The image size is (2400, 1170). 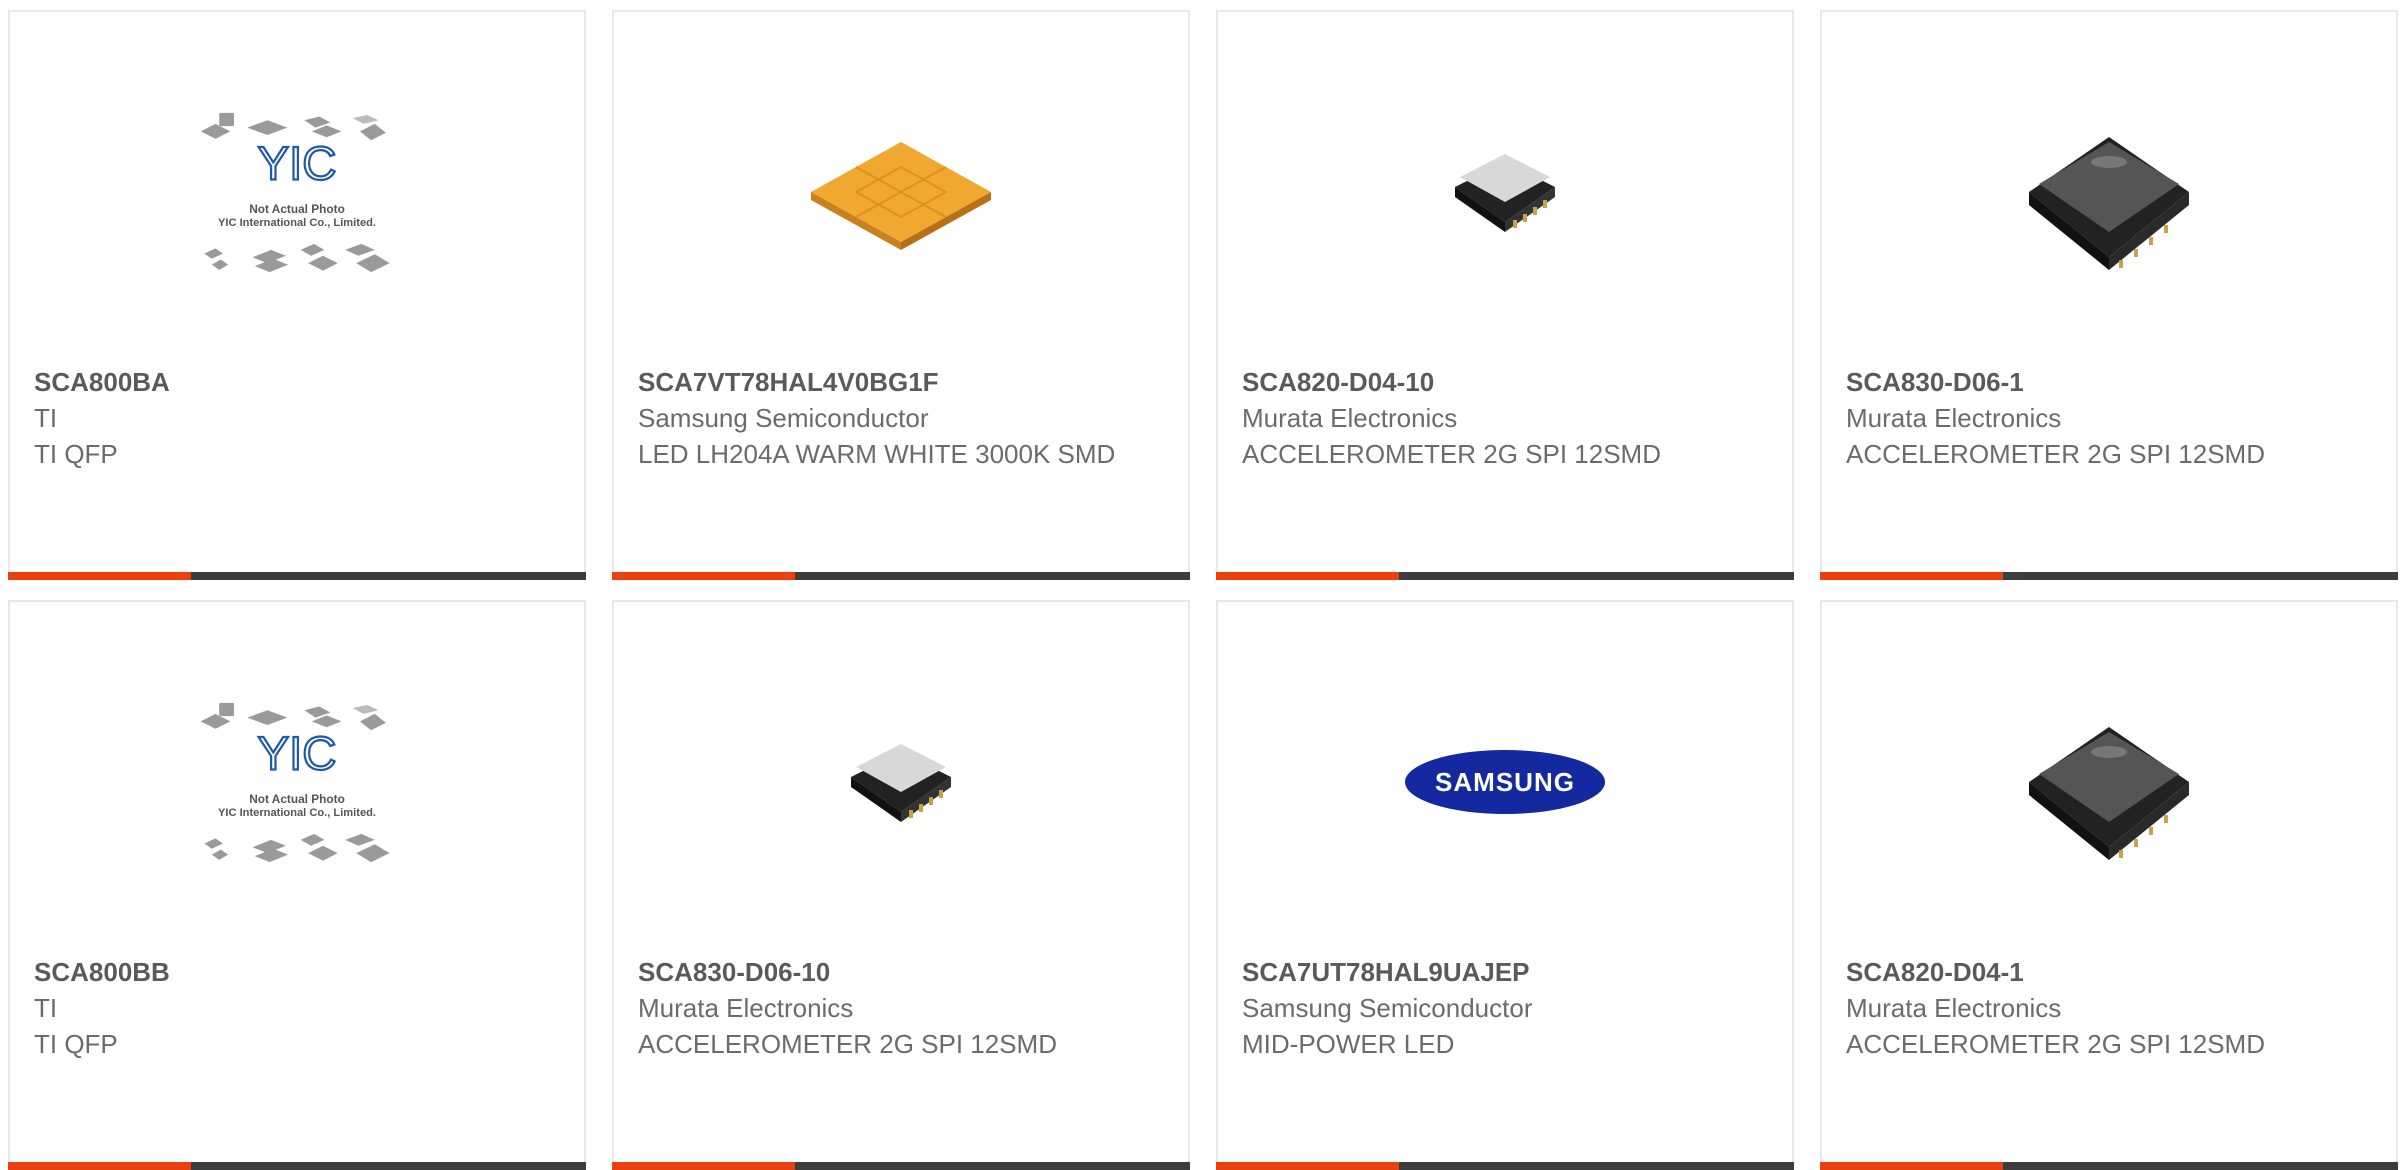 I want to click on svg-text: SAMSUNG, so click(x=1505, y=782).